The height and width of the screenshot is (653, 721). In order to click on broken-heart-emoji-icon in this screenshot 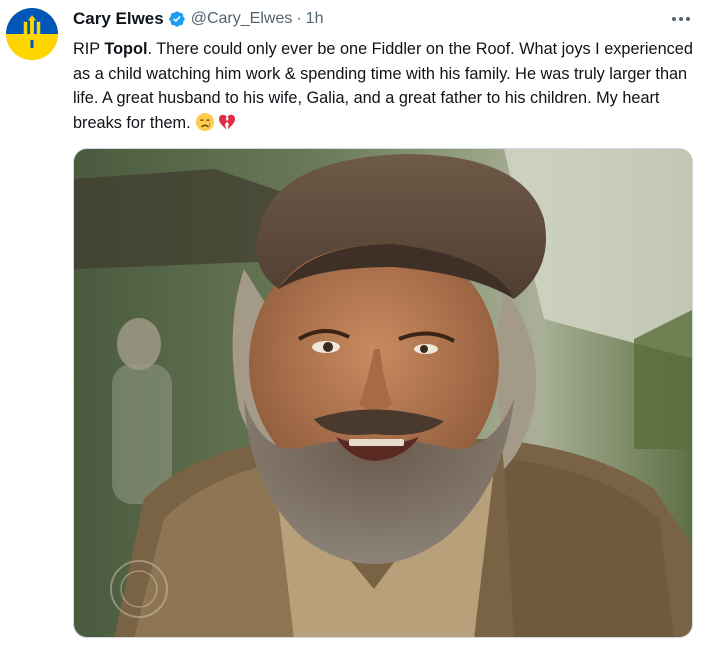, I will do `click(227, 122)`.